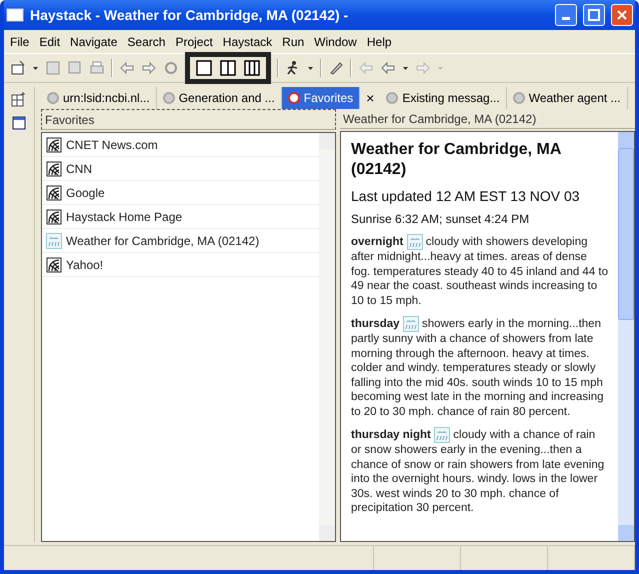  I want to click on menu-item: Edit, so click(49, 41).